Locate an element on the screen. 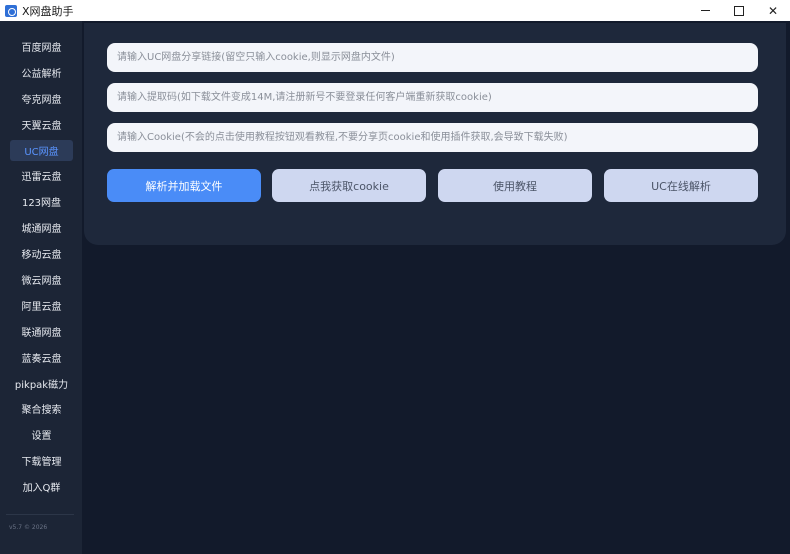 The image size is (790, 554). window-title: X网盘助手 is located at coordinates (48, 11).